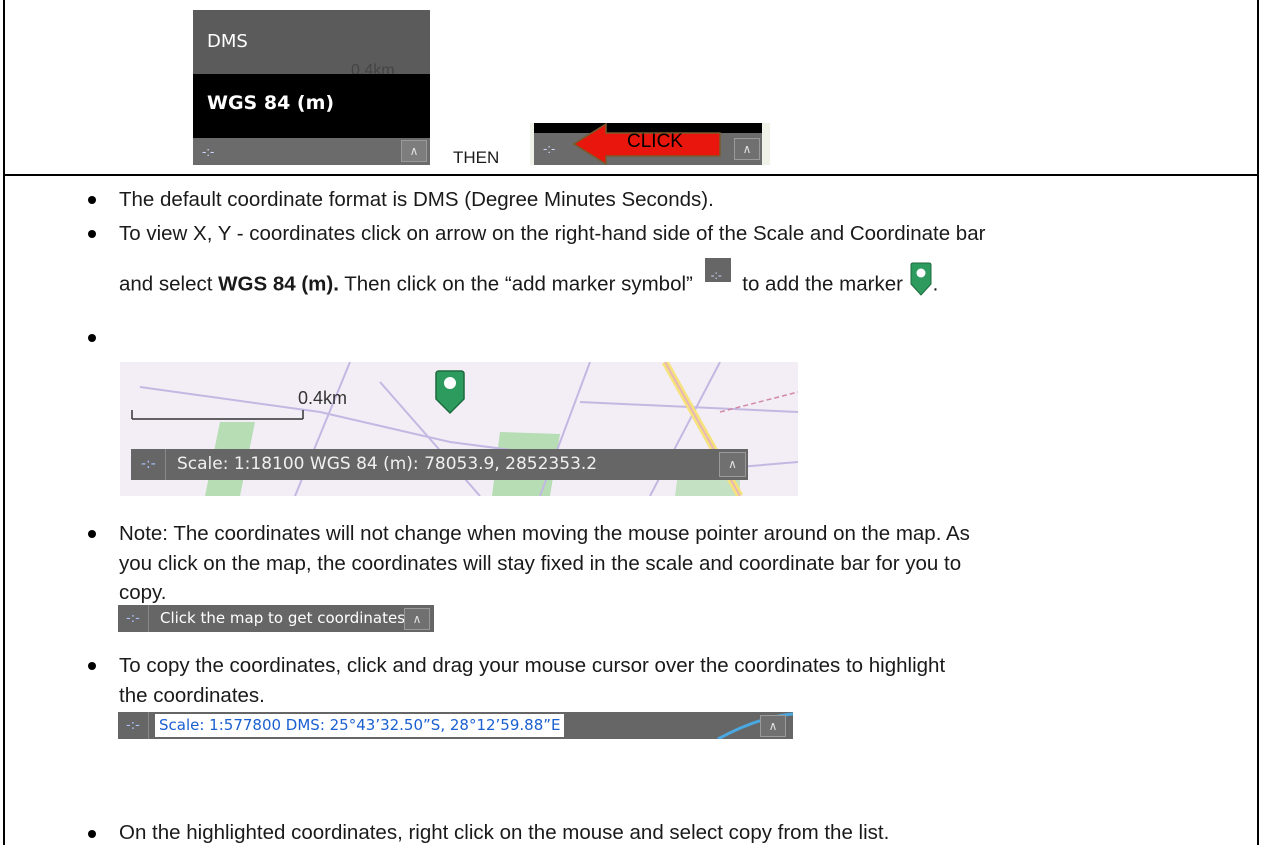 The width and height of the screenshot is (1262, 846). What do you see at coordinates (323, 398) in the screenshot?
I see `scale-distance-label: 0.4km` at bounding box center [323, 398].